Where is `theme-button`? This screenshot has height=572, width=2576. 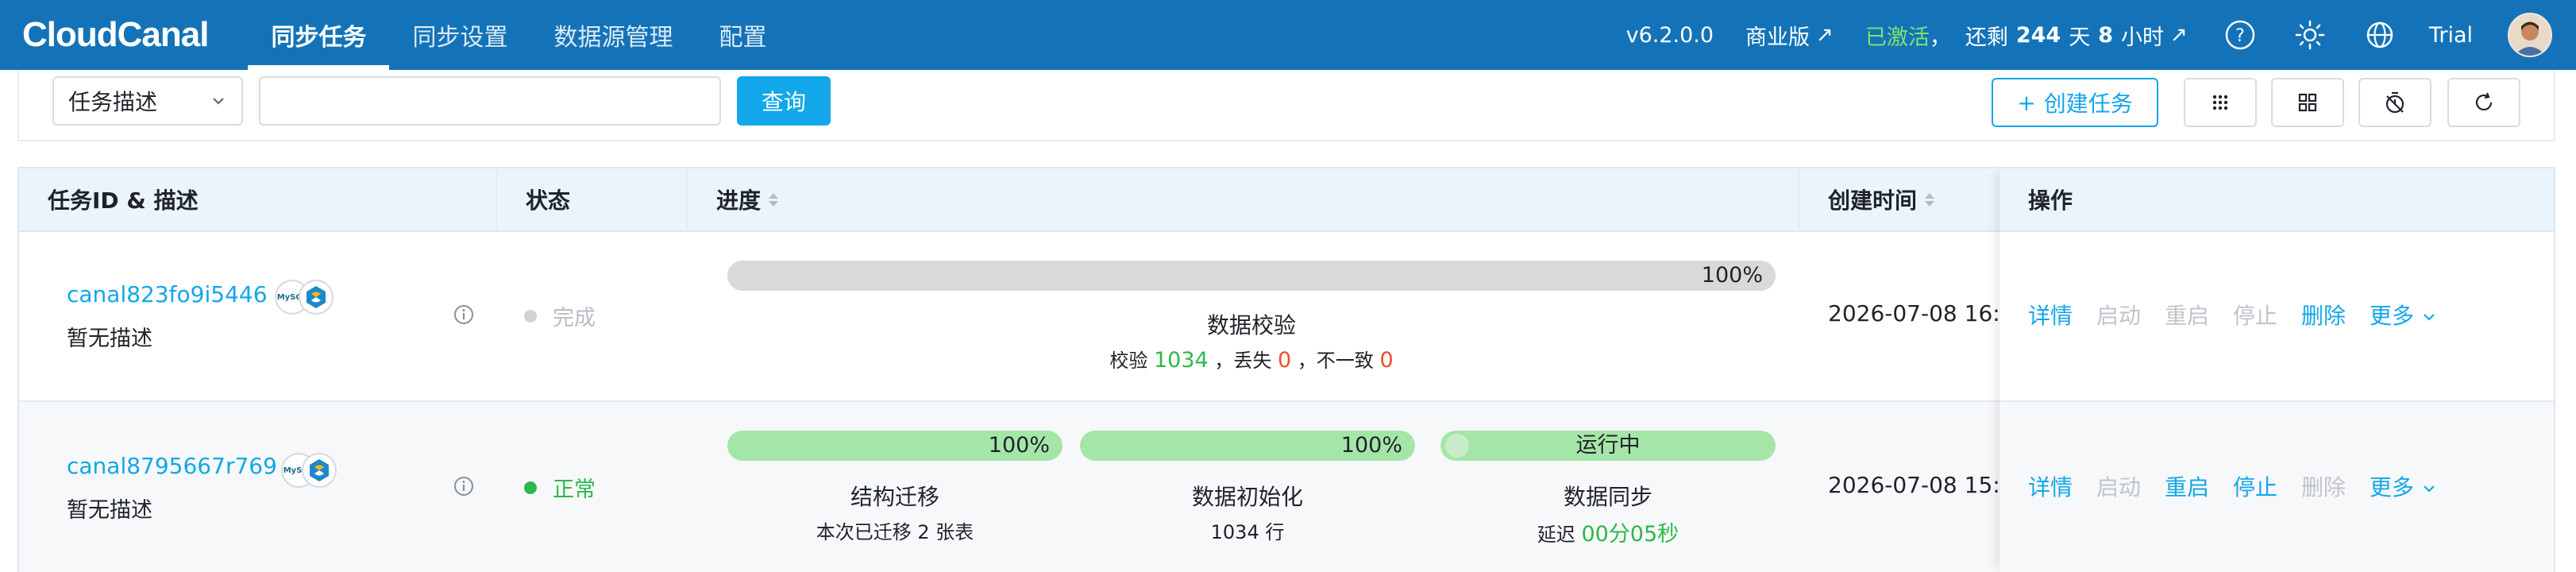
theme-button is located at coordinates (2310, 34).